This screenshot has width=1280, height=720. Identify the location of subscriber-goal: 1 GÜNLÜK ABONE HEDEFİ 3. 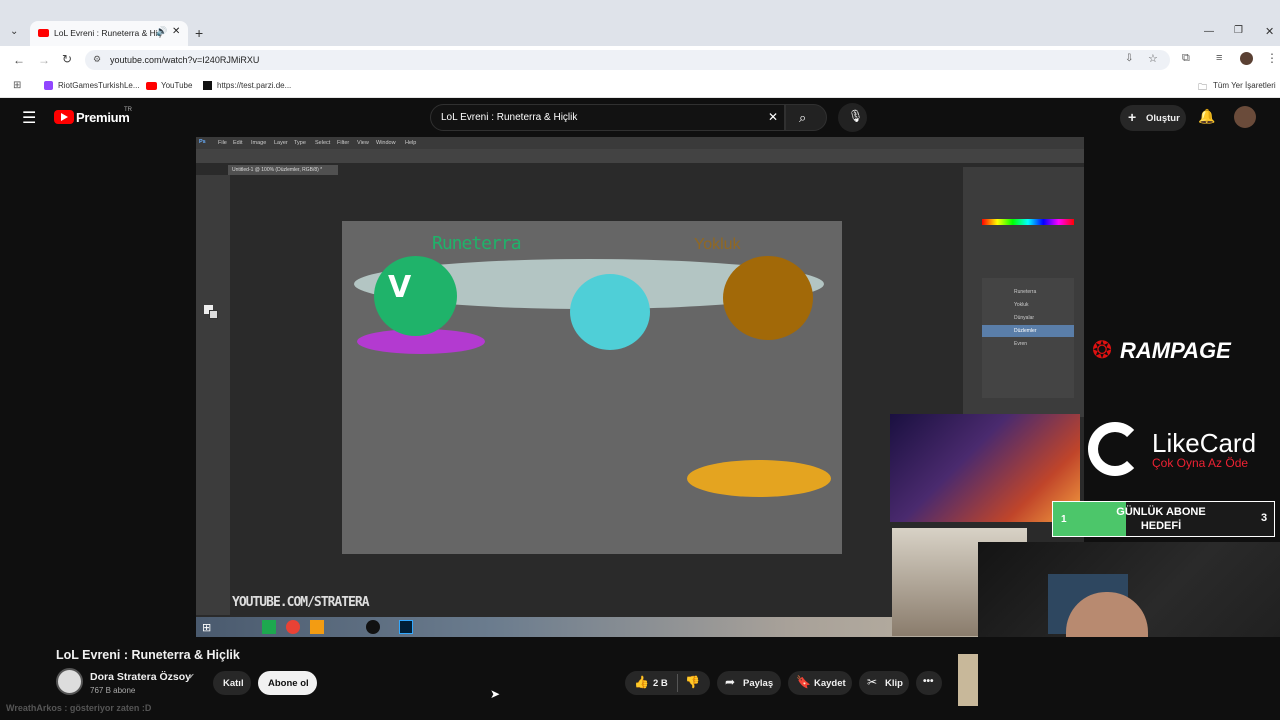
(1163, 519).